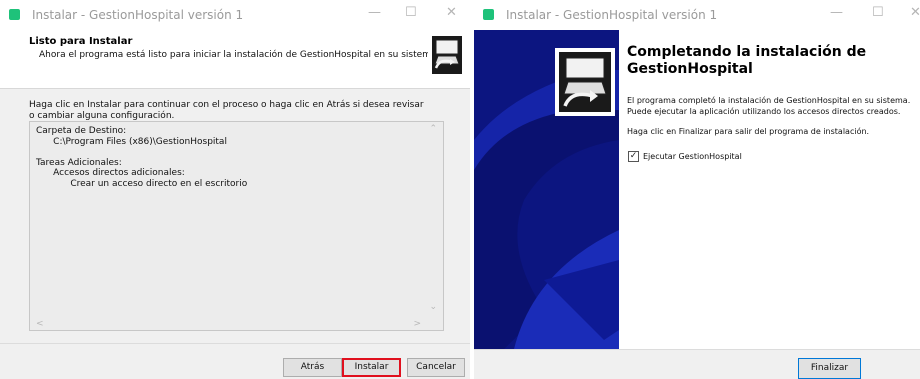 This screenshot has width=920, height=379. I want to click on installer-sidebar-image, so click(546, 189).